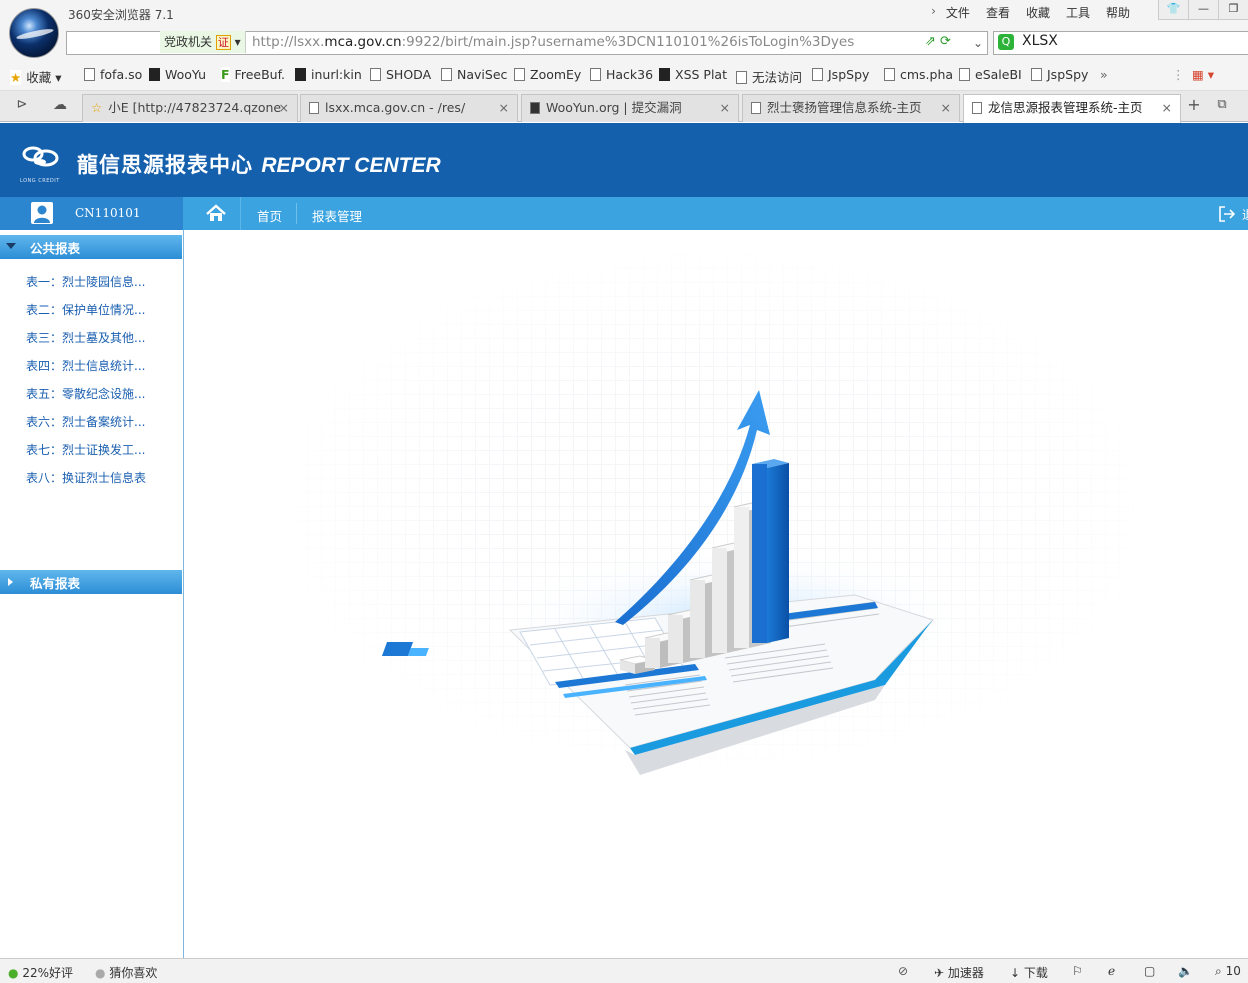 This screenshot has width=1248, height=983. What do you see at coordinates (165, 164) in the screenshot?
I see `brand-name-cn: 龍信思源报表中心` at bounding box center [165, 164].